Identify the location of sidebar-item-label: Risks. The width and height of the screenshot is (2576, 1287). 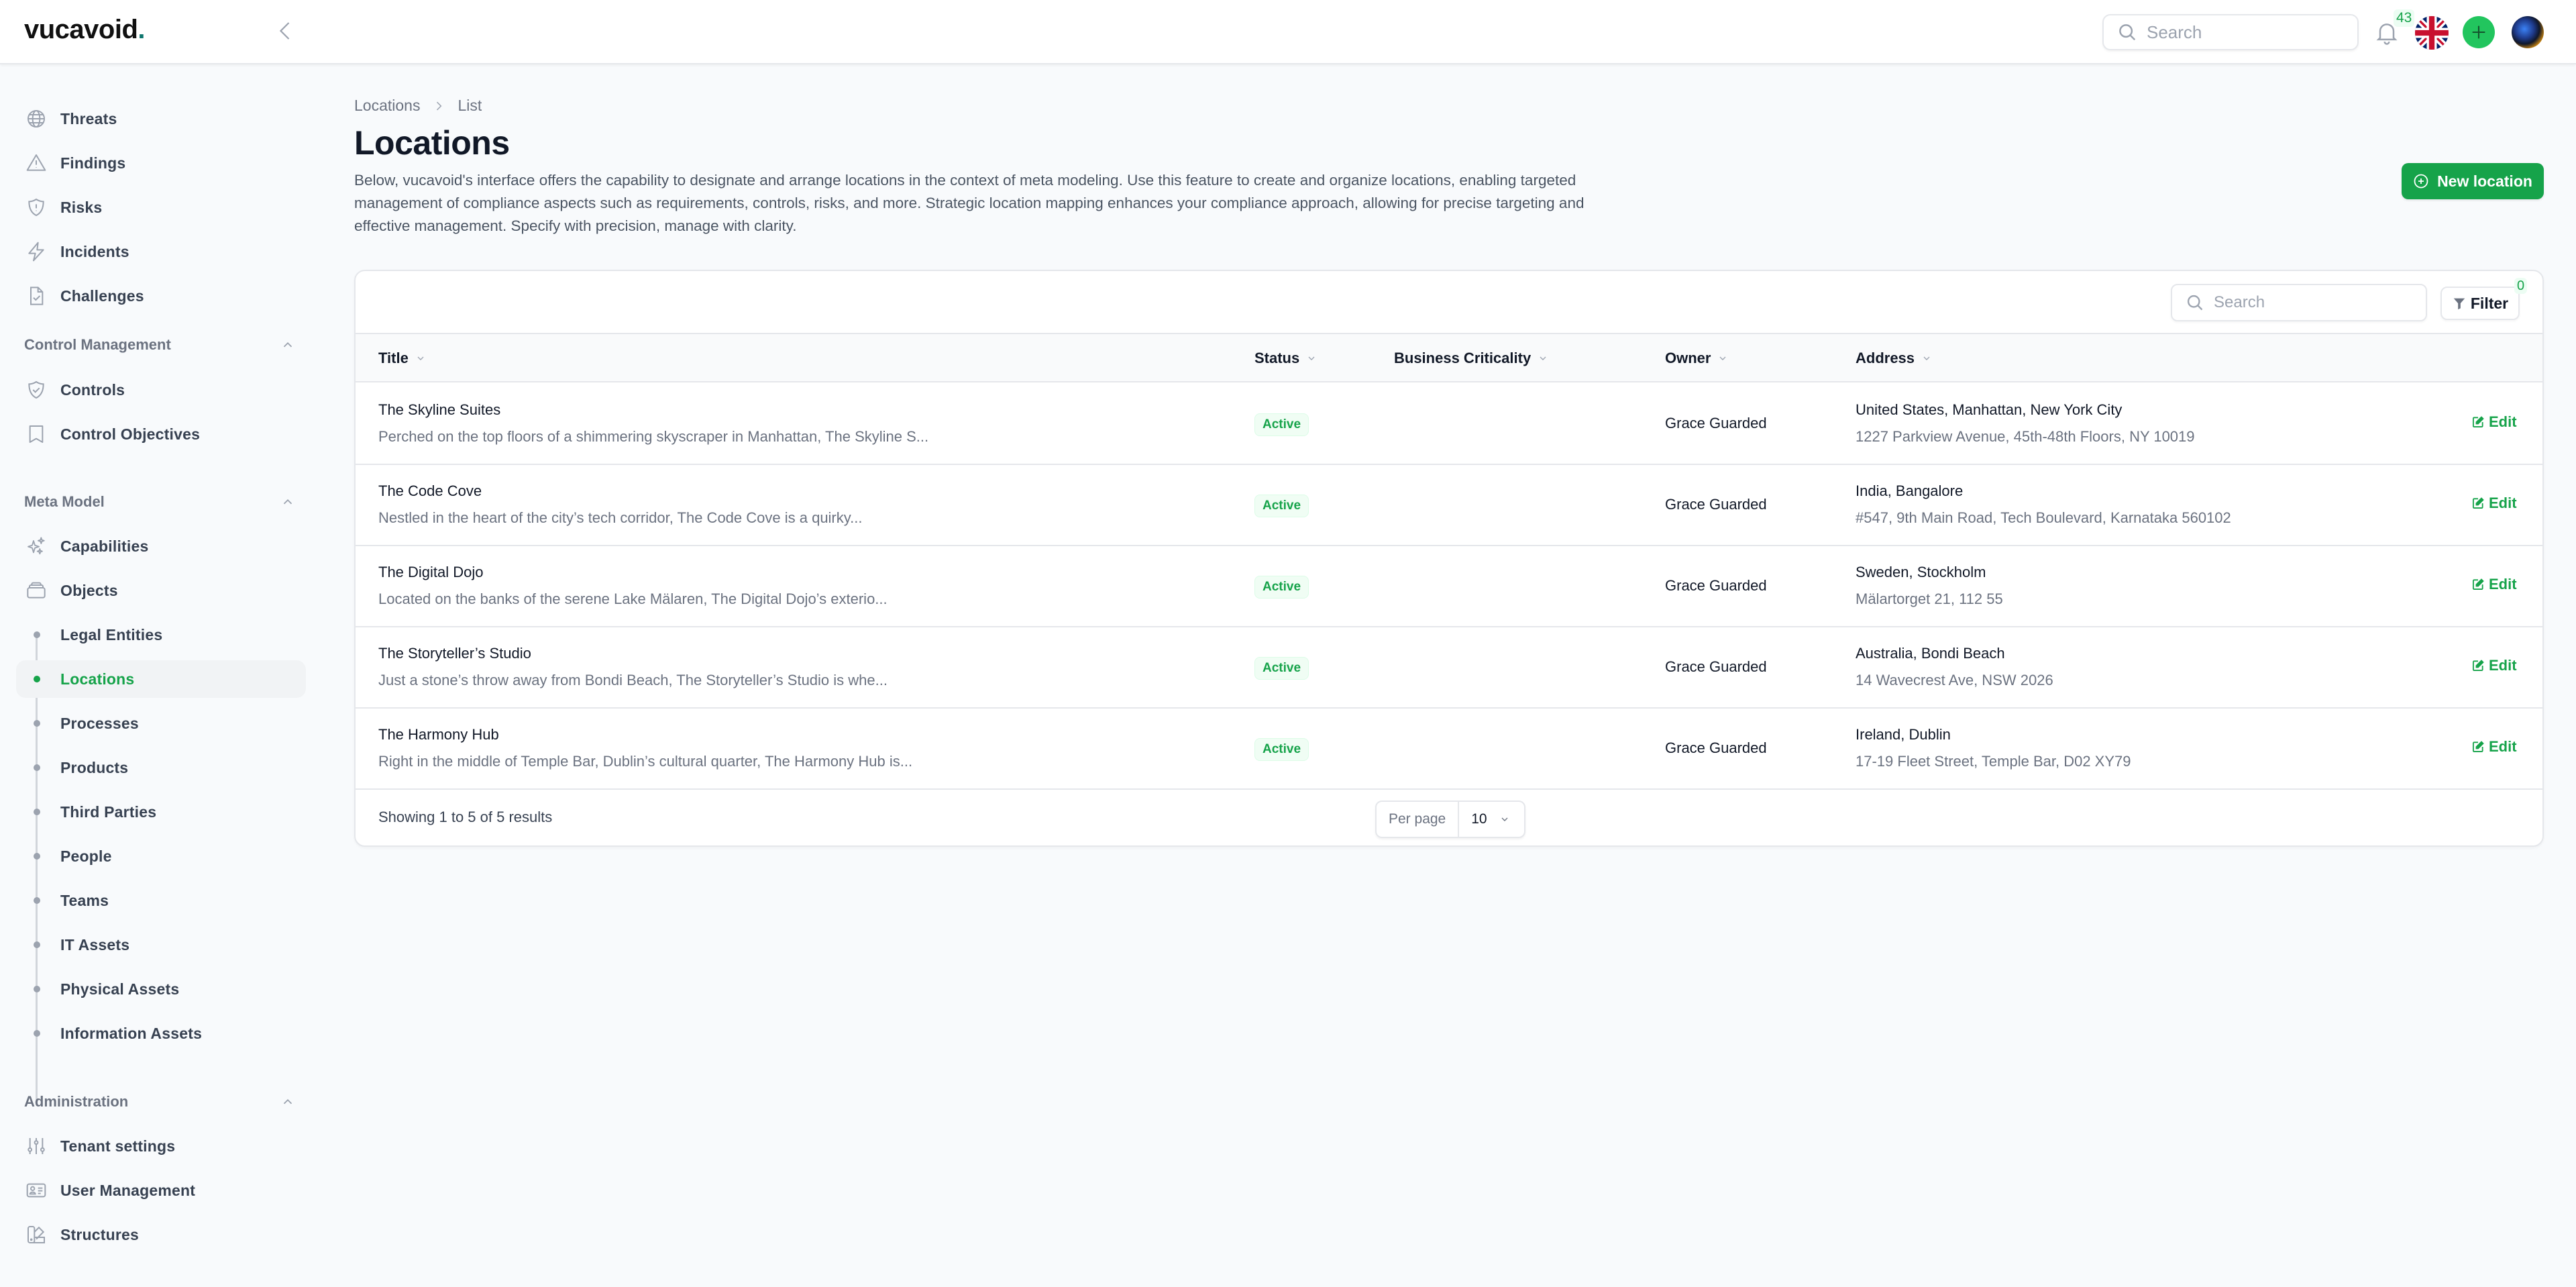
(81, 207).